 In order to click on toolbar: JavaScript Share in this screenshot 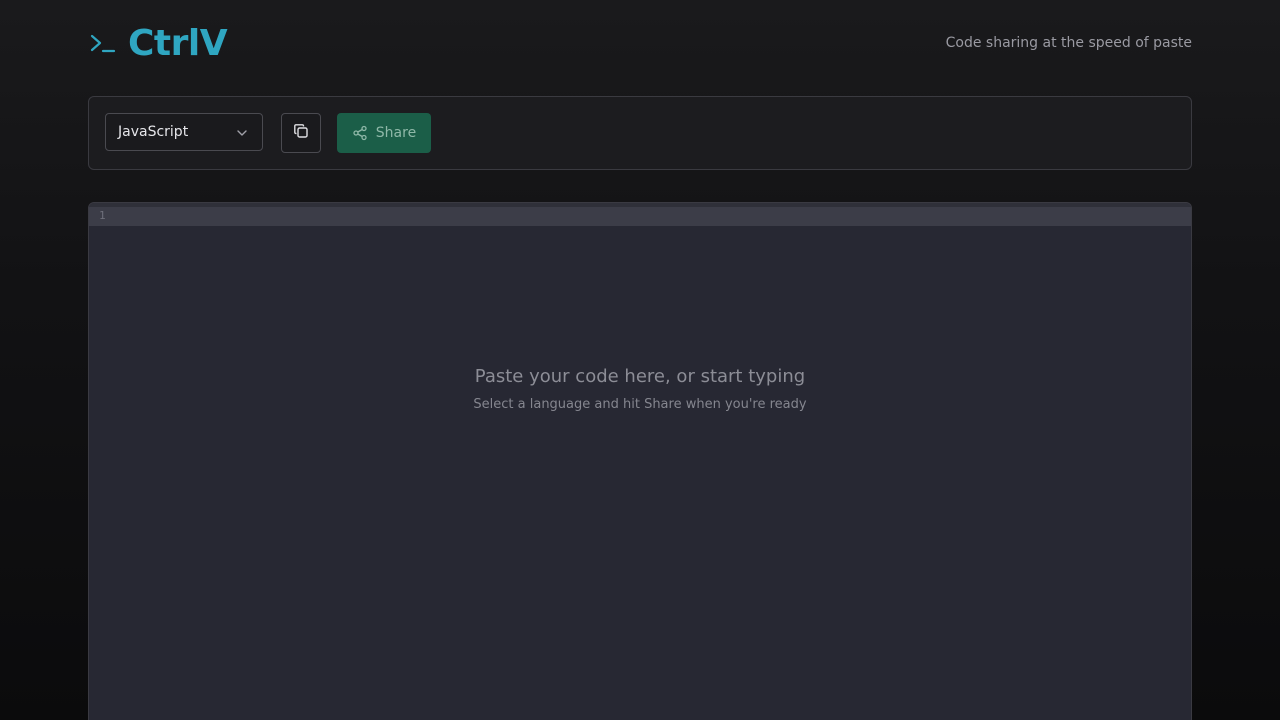, I will do `click(640, 133)`.